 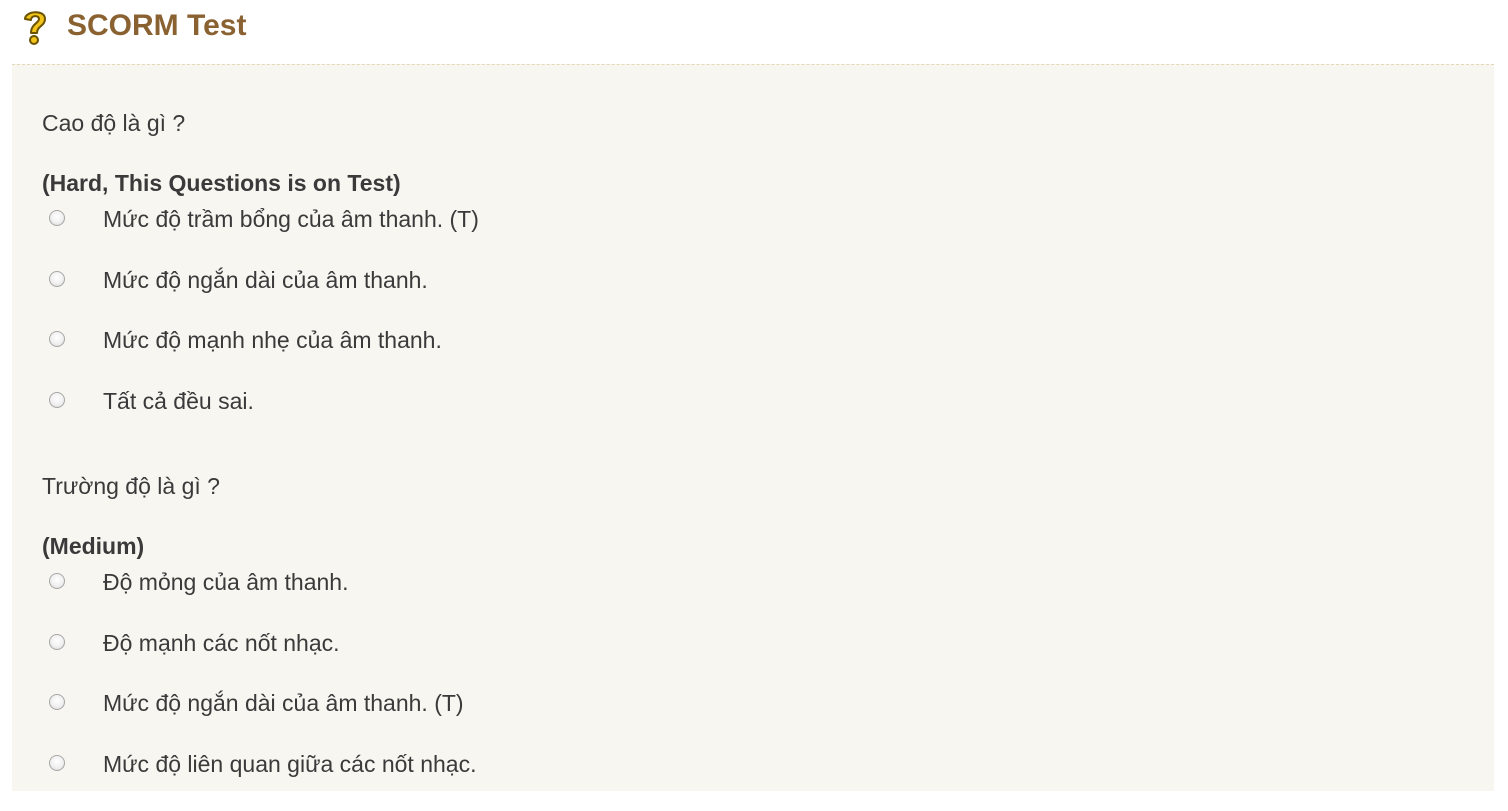 What do you see at coordinates (93, 546) in the screenshot?
I see `question-difficulty: (Medium)` at bounding box center [93, 546].